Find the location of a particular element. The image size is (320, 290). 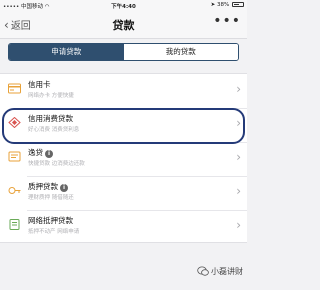

item-title: 信用消费贷款 is located at coordinates (50, 118).